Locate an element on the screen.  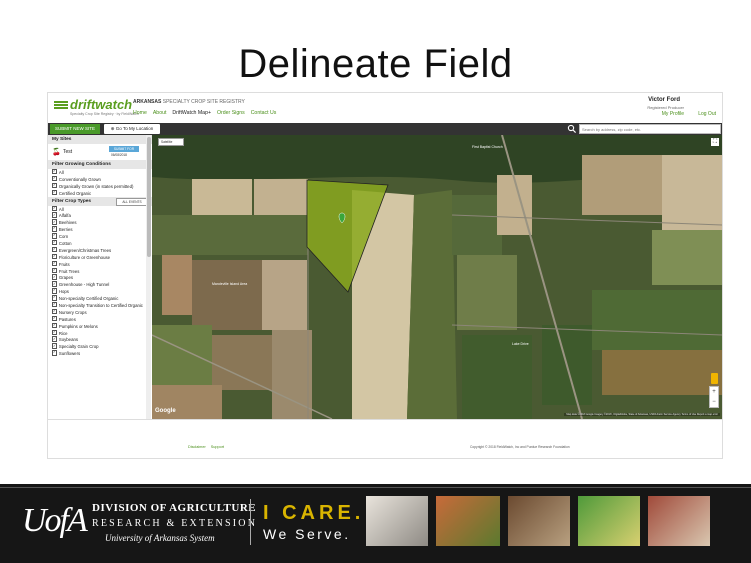
crop-filter-item: Greenhouse - High Tunnel is located at coordinates (100, 284).